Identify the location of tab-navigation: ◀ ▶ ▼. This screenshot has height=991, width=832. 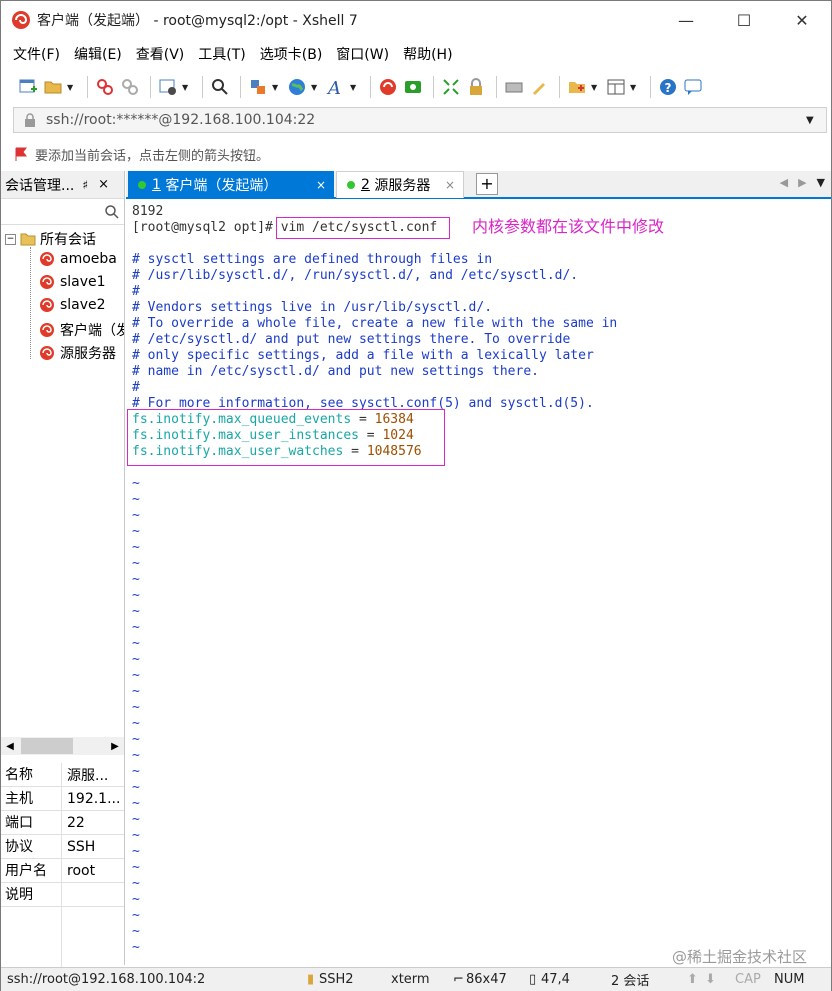
(802, 182).